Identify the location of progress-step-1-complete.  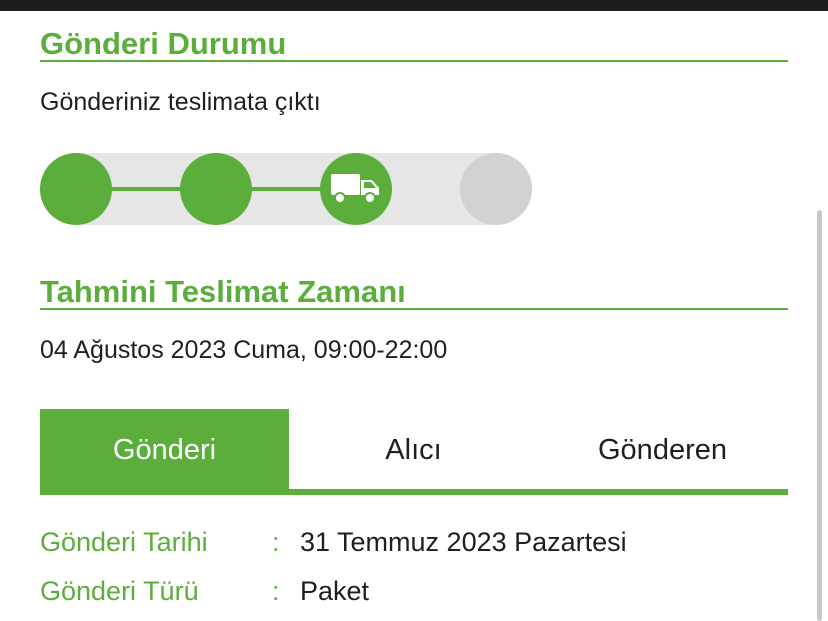
(76, 189).